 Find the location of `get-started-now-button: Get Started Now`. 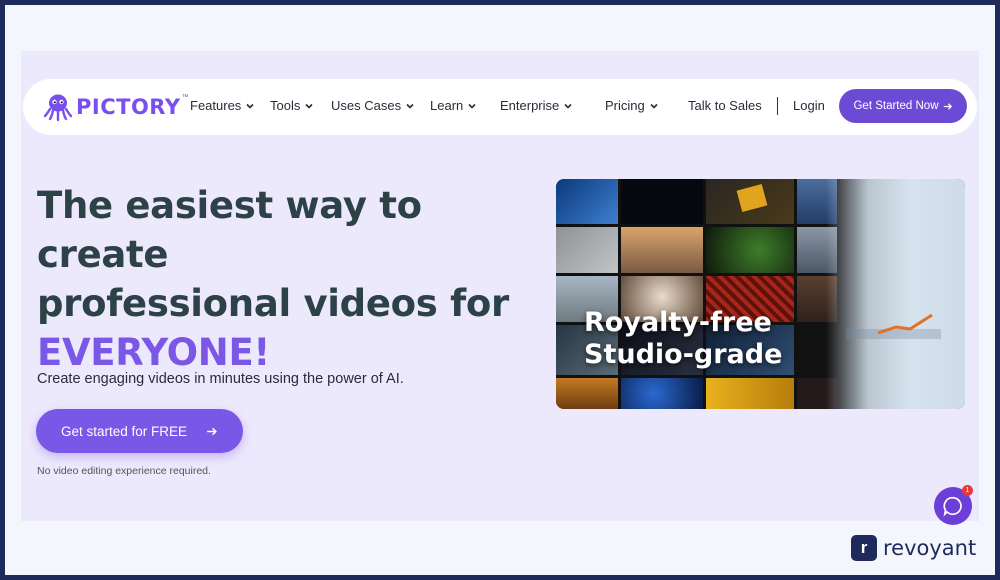

get-started-now-button: Get Started Now is located at coordinates (903, 106).